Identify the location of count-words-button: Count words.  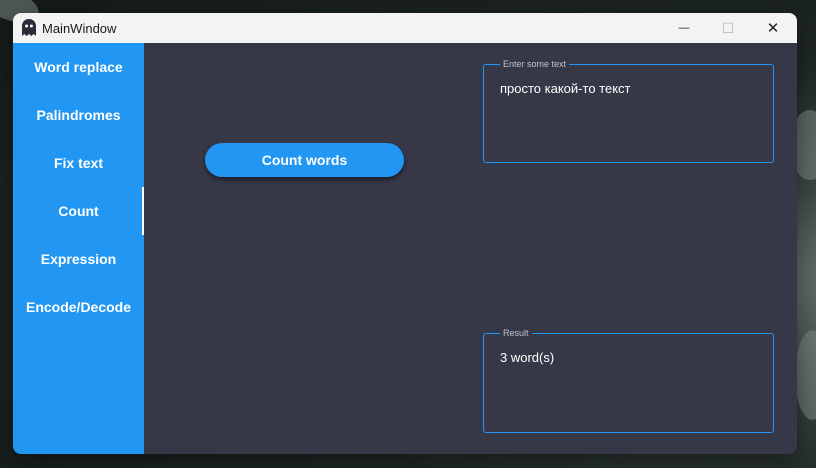
(304, 160).